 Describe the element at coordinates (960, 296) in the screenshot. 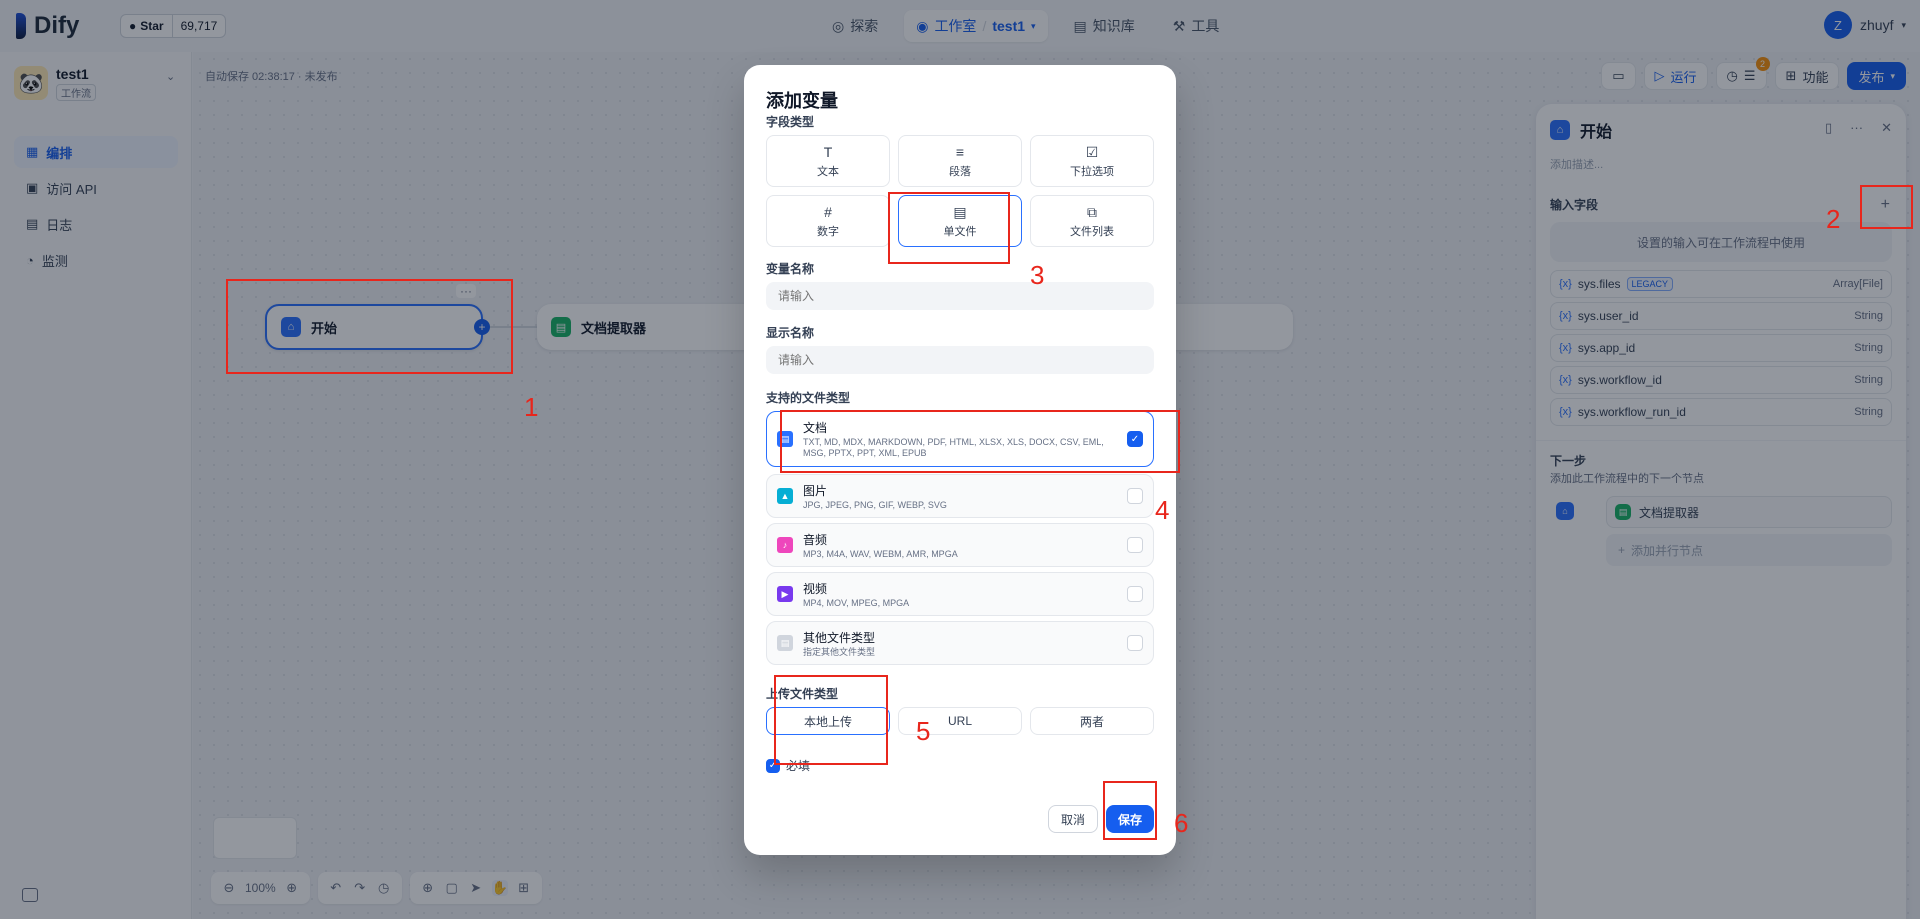

I see `var-name-input` at that location.